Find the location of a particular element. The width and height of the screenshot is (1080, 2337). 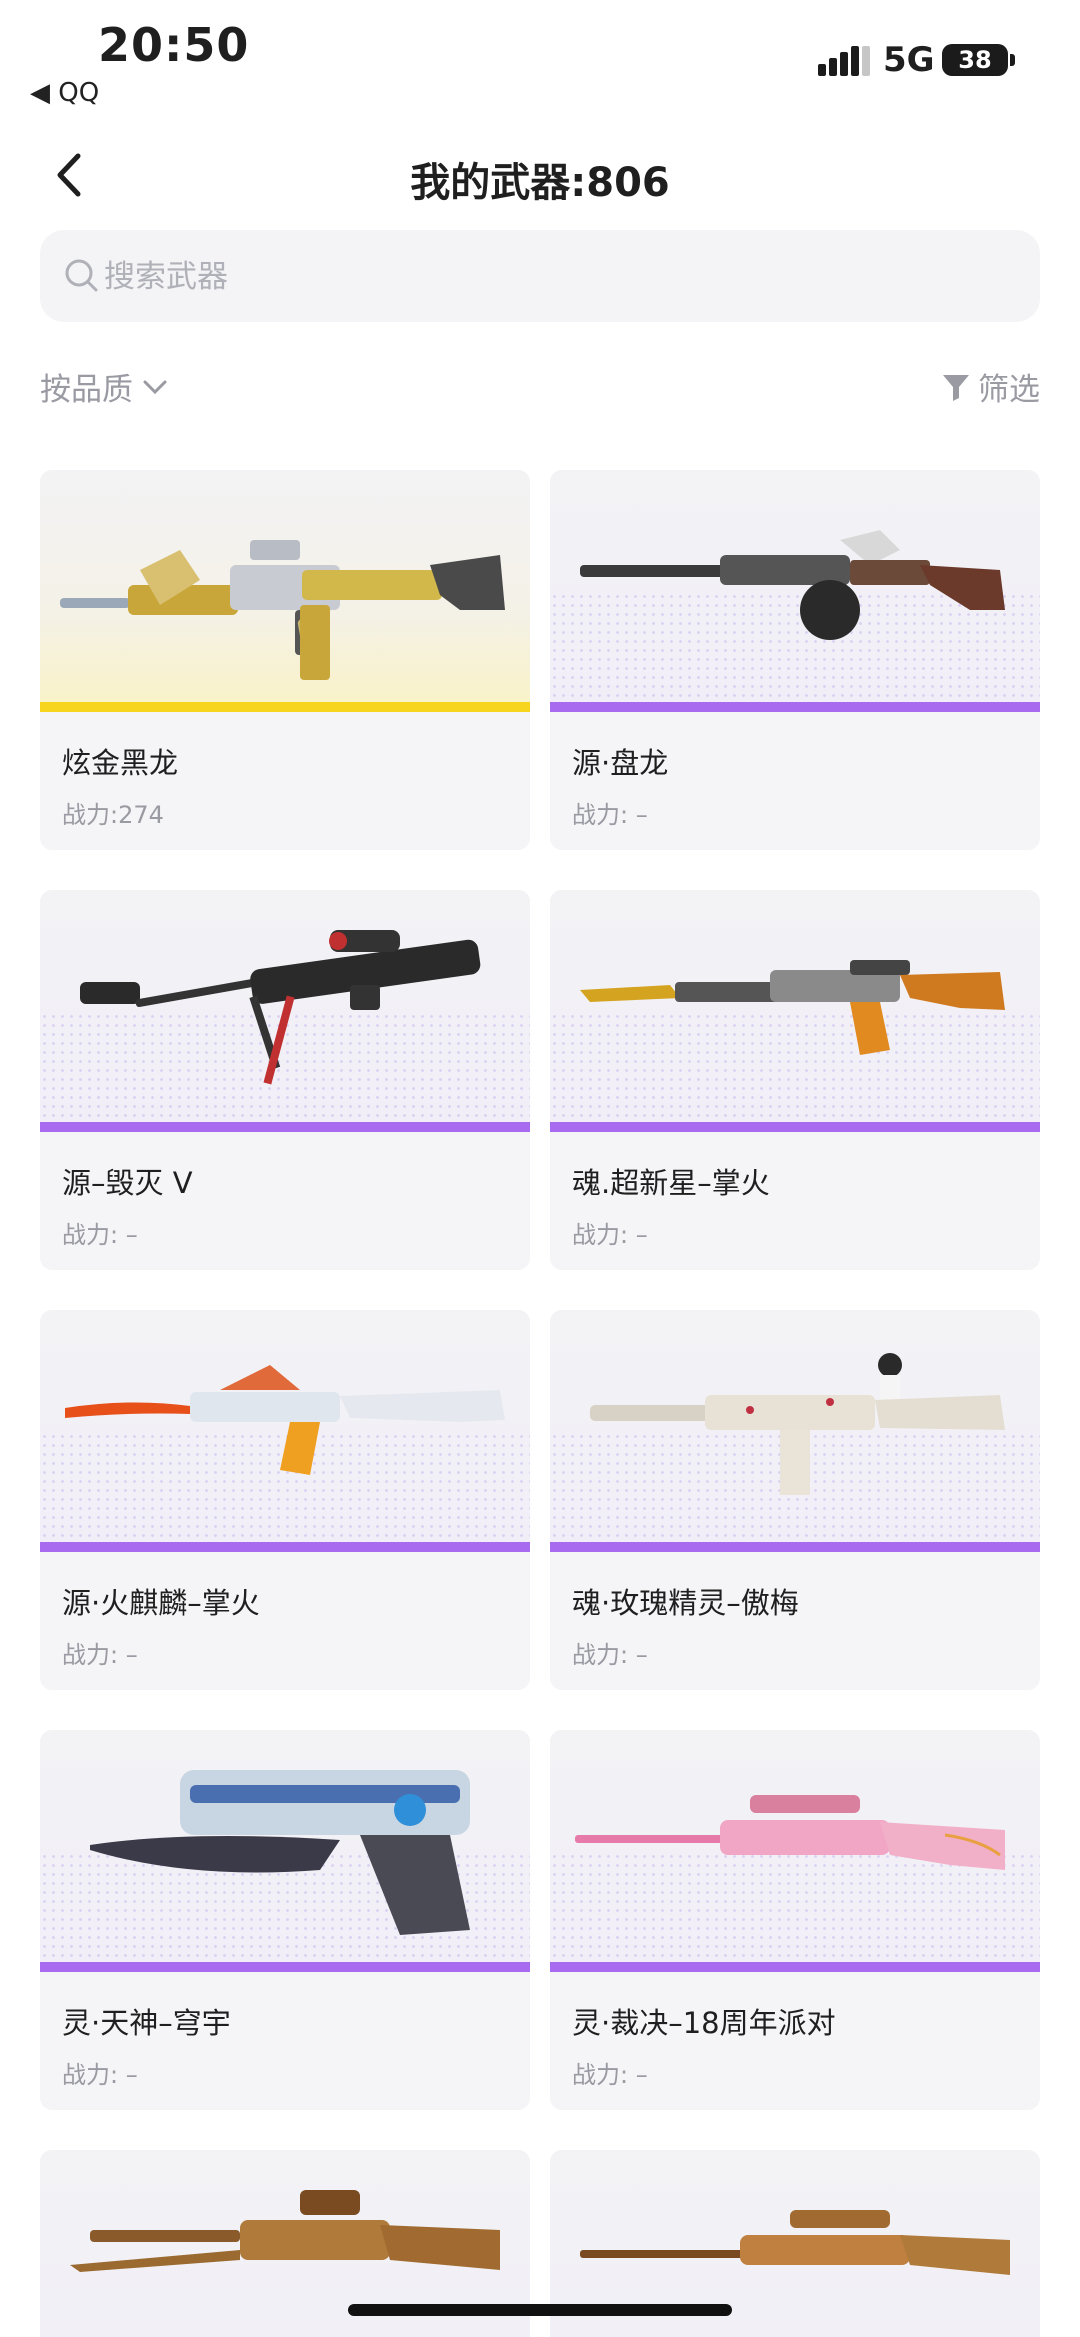

machine-gun-image is located at coordinates (792, 585).